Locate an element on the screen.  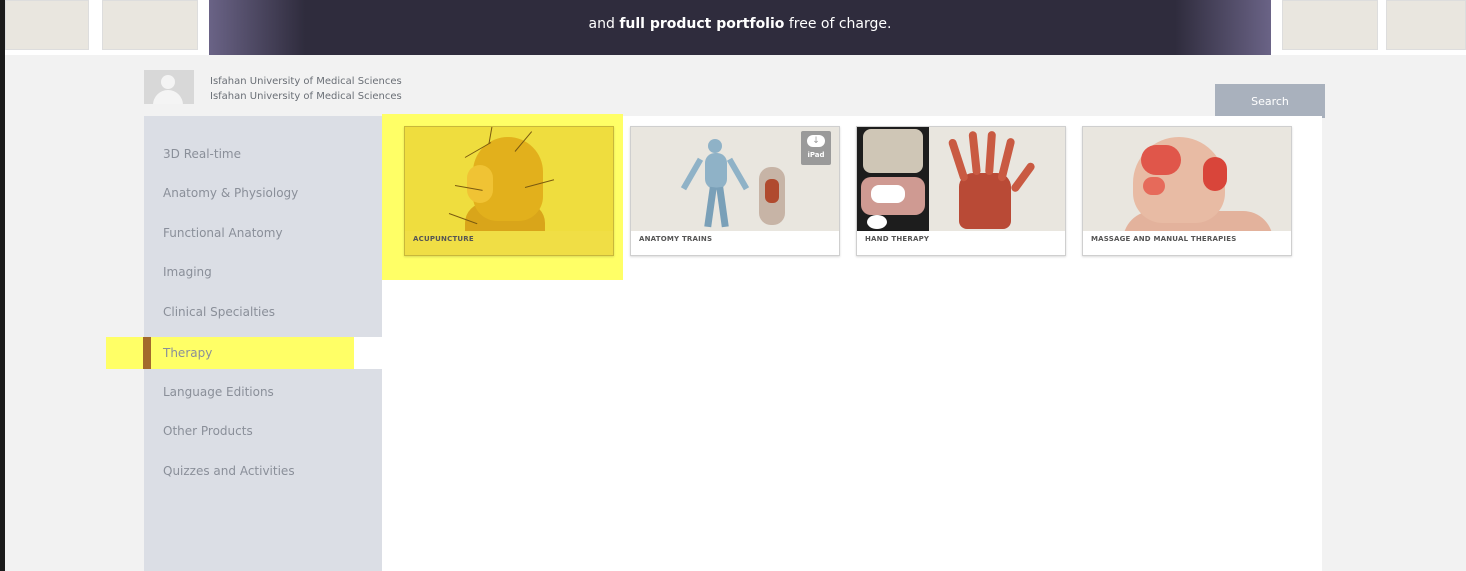
sidebar-item-quizzes-activities: Quizzes and Activities is located at coordinates (263, 471).